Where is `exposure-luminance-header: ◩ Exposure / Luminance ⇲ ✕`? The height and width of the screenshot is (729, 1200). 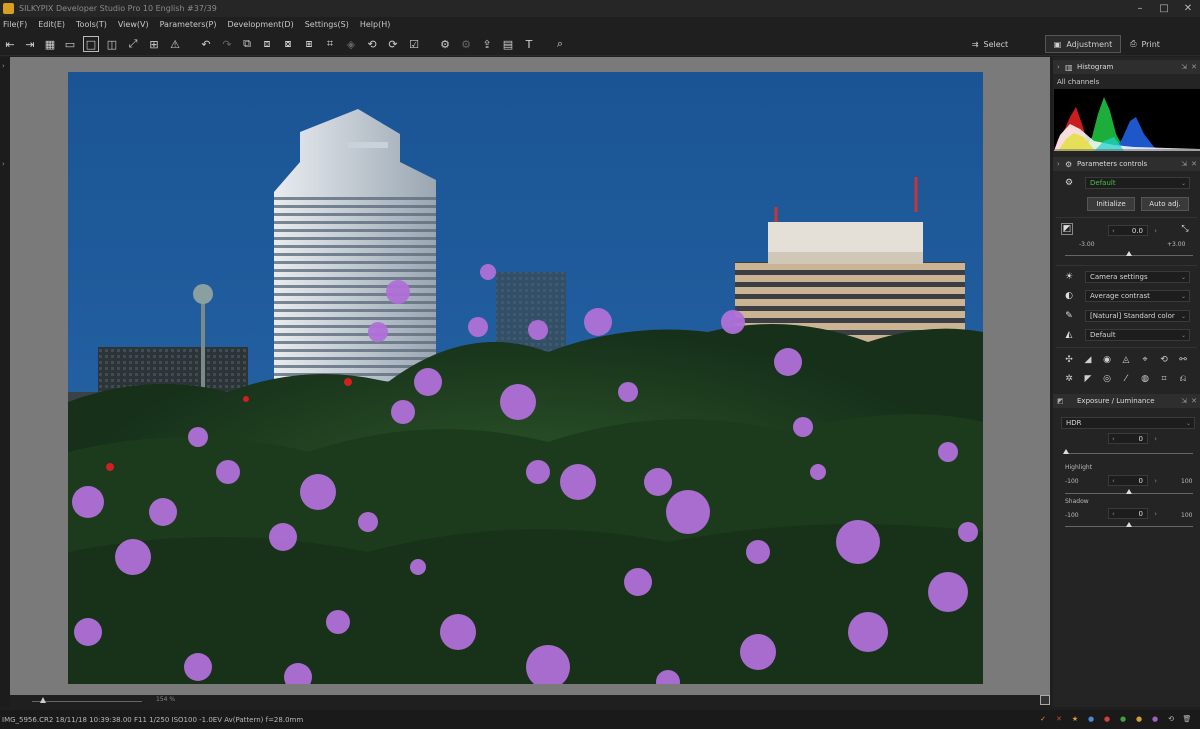
exposure-luminance-header: ◩ Exposure / Luminance ⇲ ✕ is located at coordinates (1126, 401).